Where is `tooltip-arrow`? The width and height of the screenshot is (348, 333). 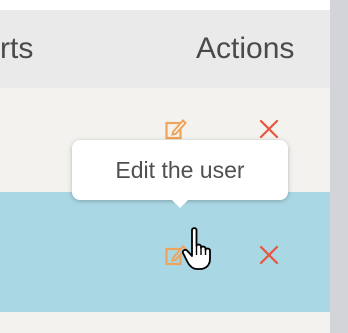
tooltip-arrow is located at coordinates (180, 203).